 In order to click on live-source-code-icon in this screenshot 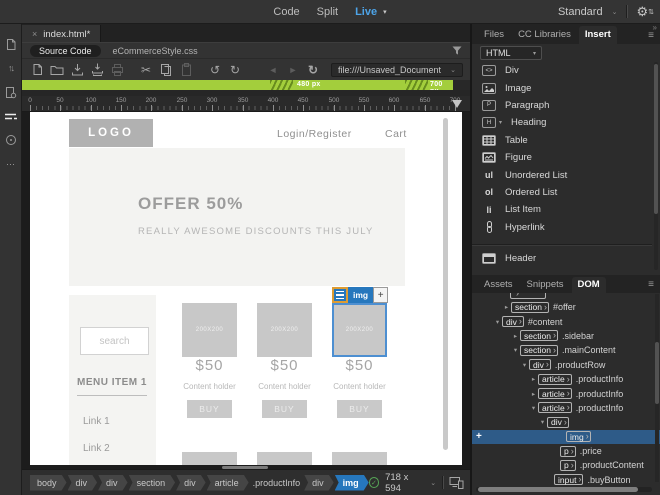, I will do `click(10, 92)`.